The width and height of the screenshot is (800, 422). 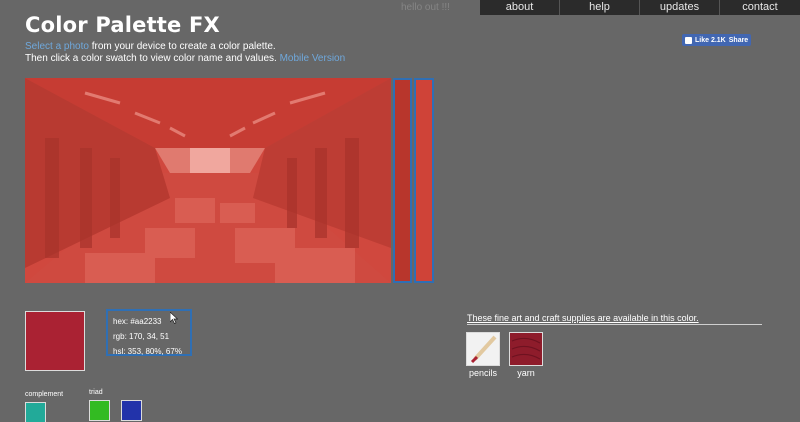 What do you see at coordinates (313, 58) in the screenshot?
I see `mobile-version-link: Mobile Version` at bounding box center [313, 58].